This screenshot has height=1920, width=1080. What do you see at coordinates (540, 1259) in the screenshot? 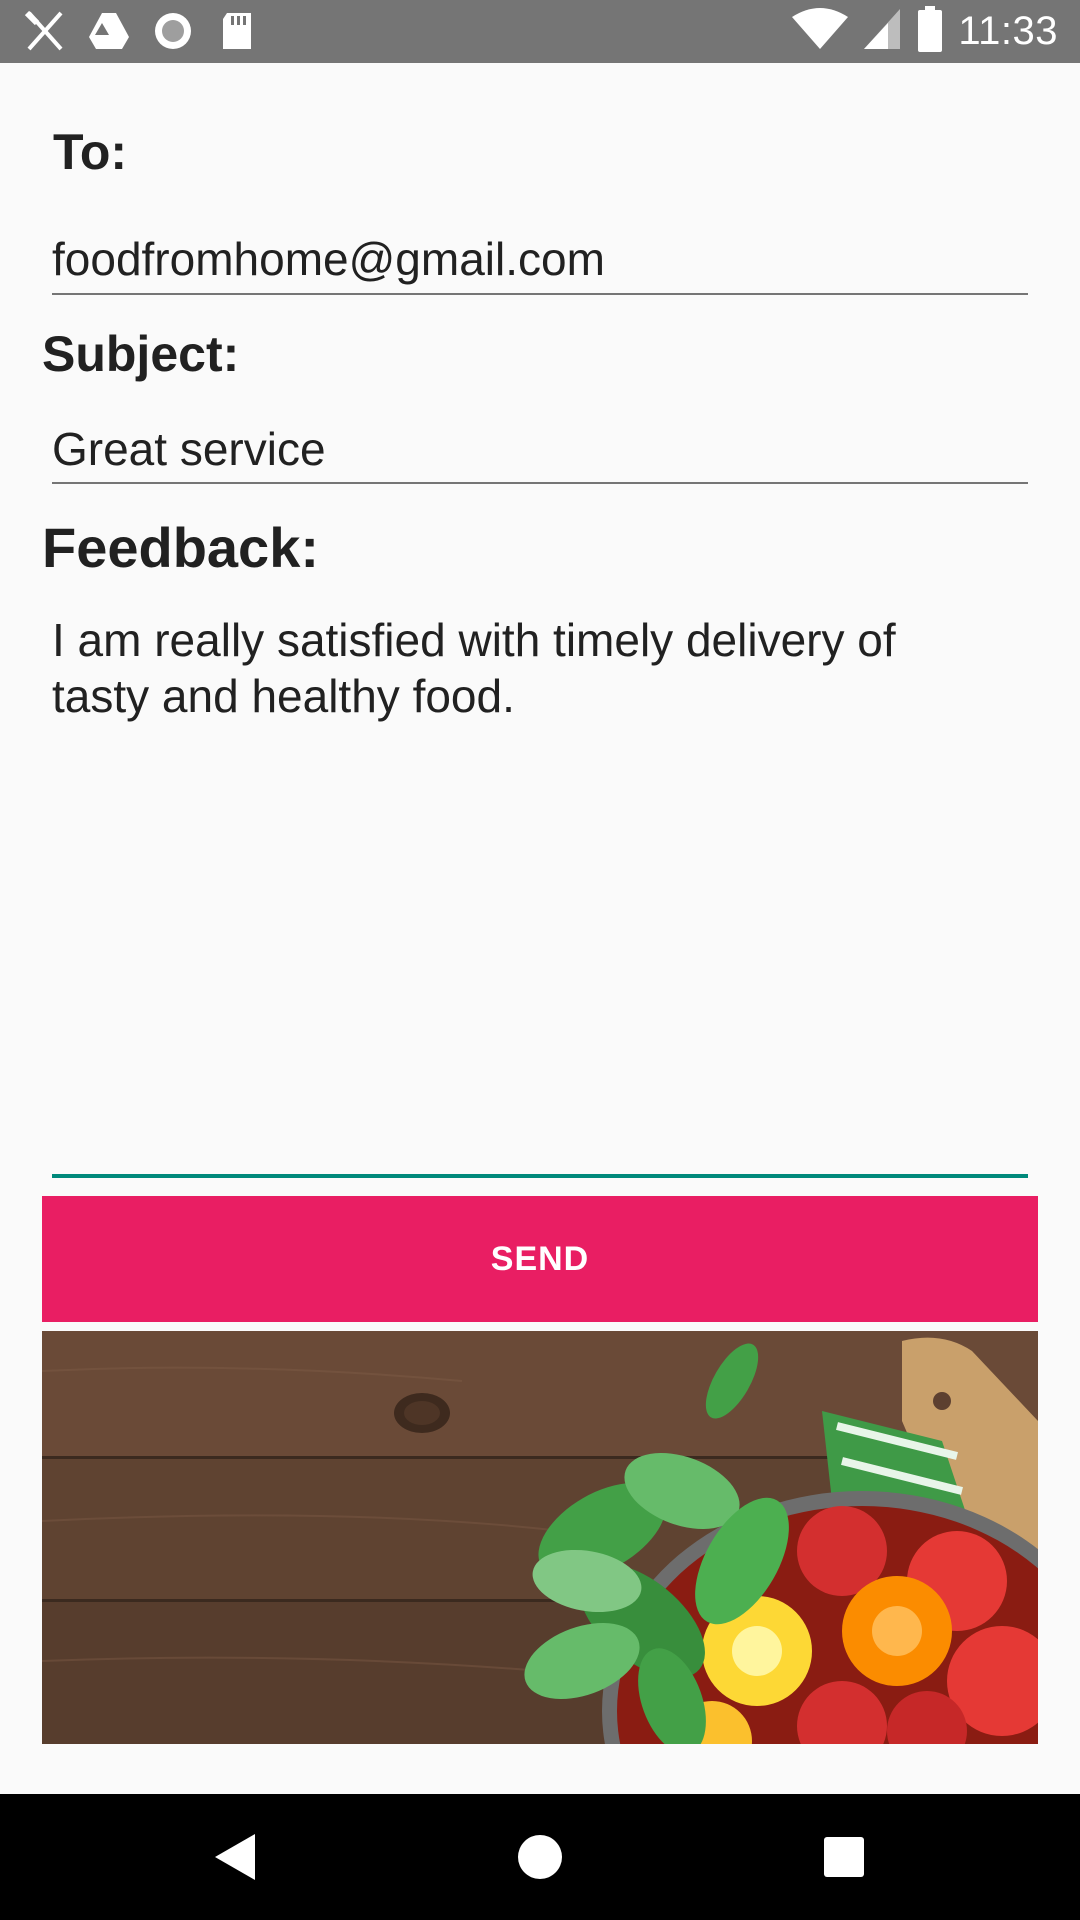
I see `send-button: SEND` at bounding box center [540, 1259].